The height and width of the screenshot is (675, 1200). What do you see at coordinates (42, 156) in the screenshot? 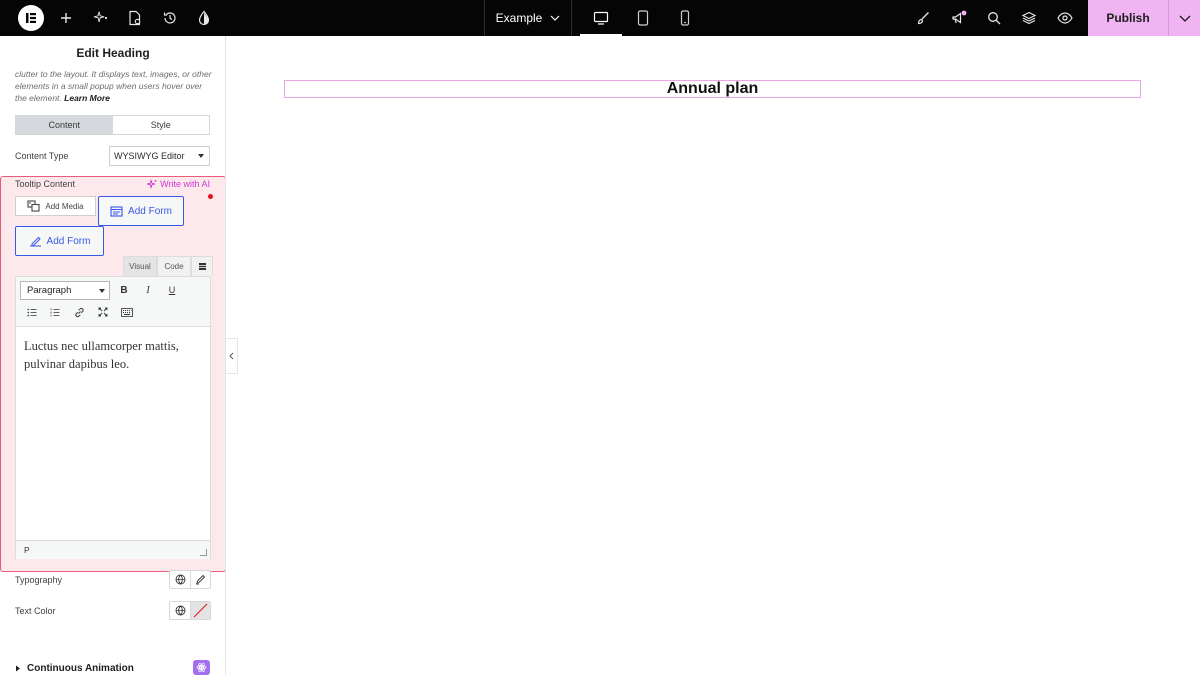
I see `content-type-label: Content Type` at bounding box center [42, 156].